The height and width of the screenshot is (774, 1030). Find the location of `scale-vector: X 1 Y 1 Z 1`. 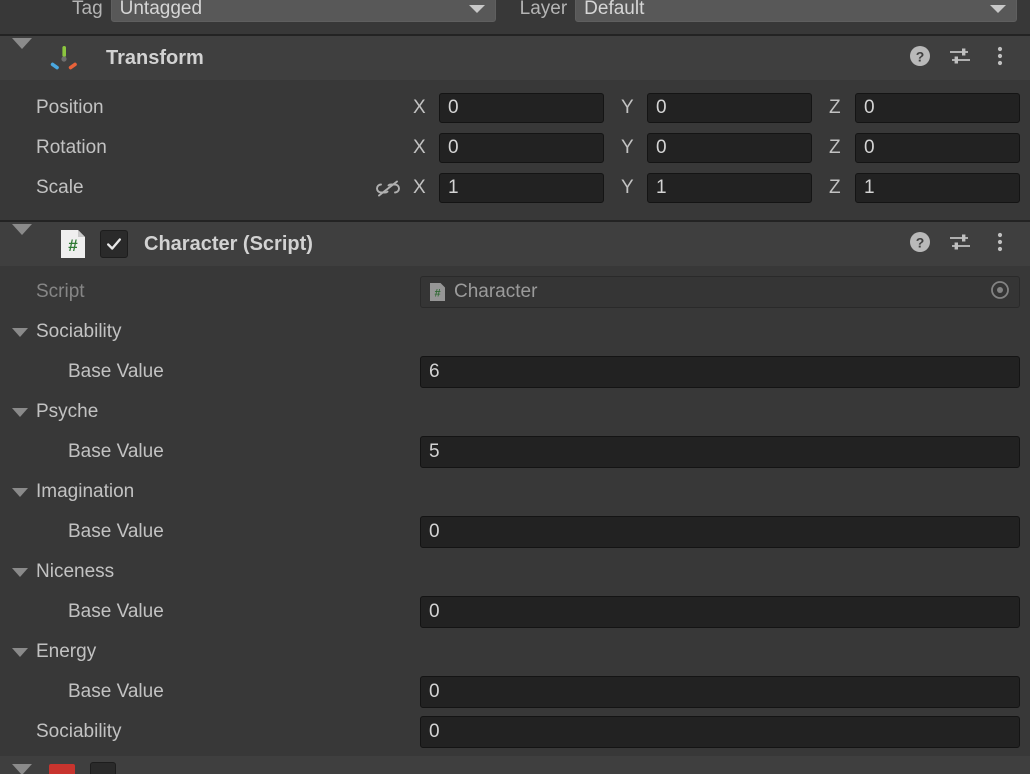

scale-vector: X 1 Y 1 Z 1 is located at coordinates (697, 188).